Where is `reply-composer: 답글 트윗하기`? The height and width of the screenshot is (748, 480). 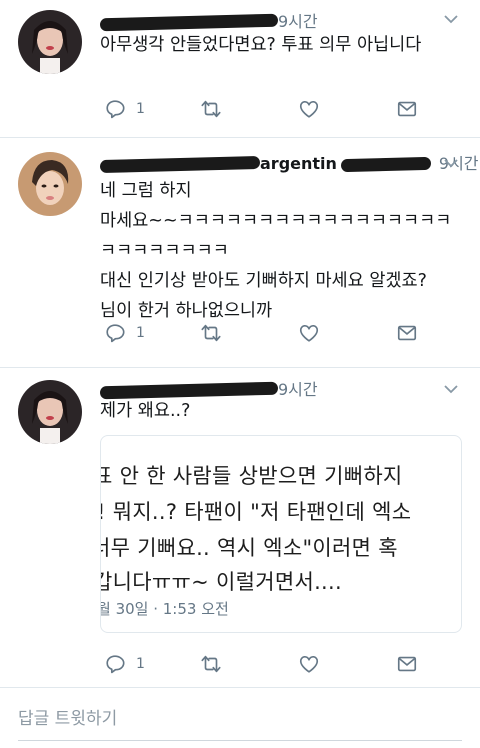 reply-composer: 답글 트윗하기 is located at coordinates (240, 718).